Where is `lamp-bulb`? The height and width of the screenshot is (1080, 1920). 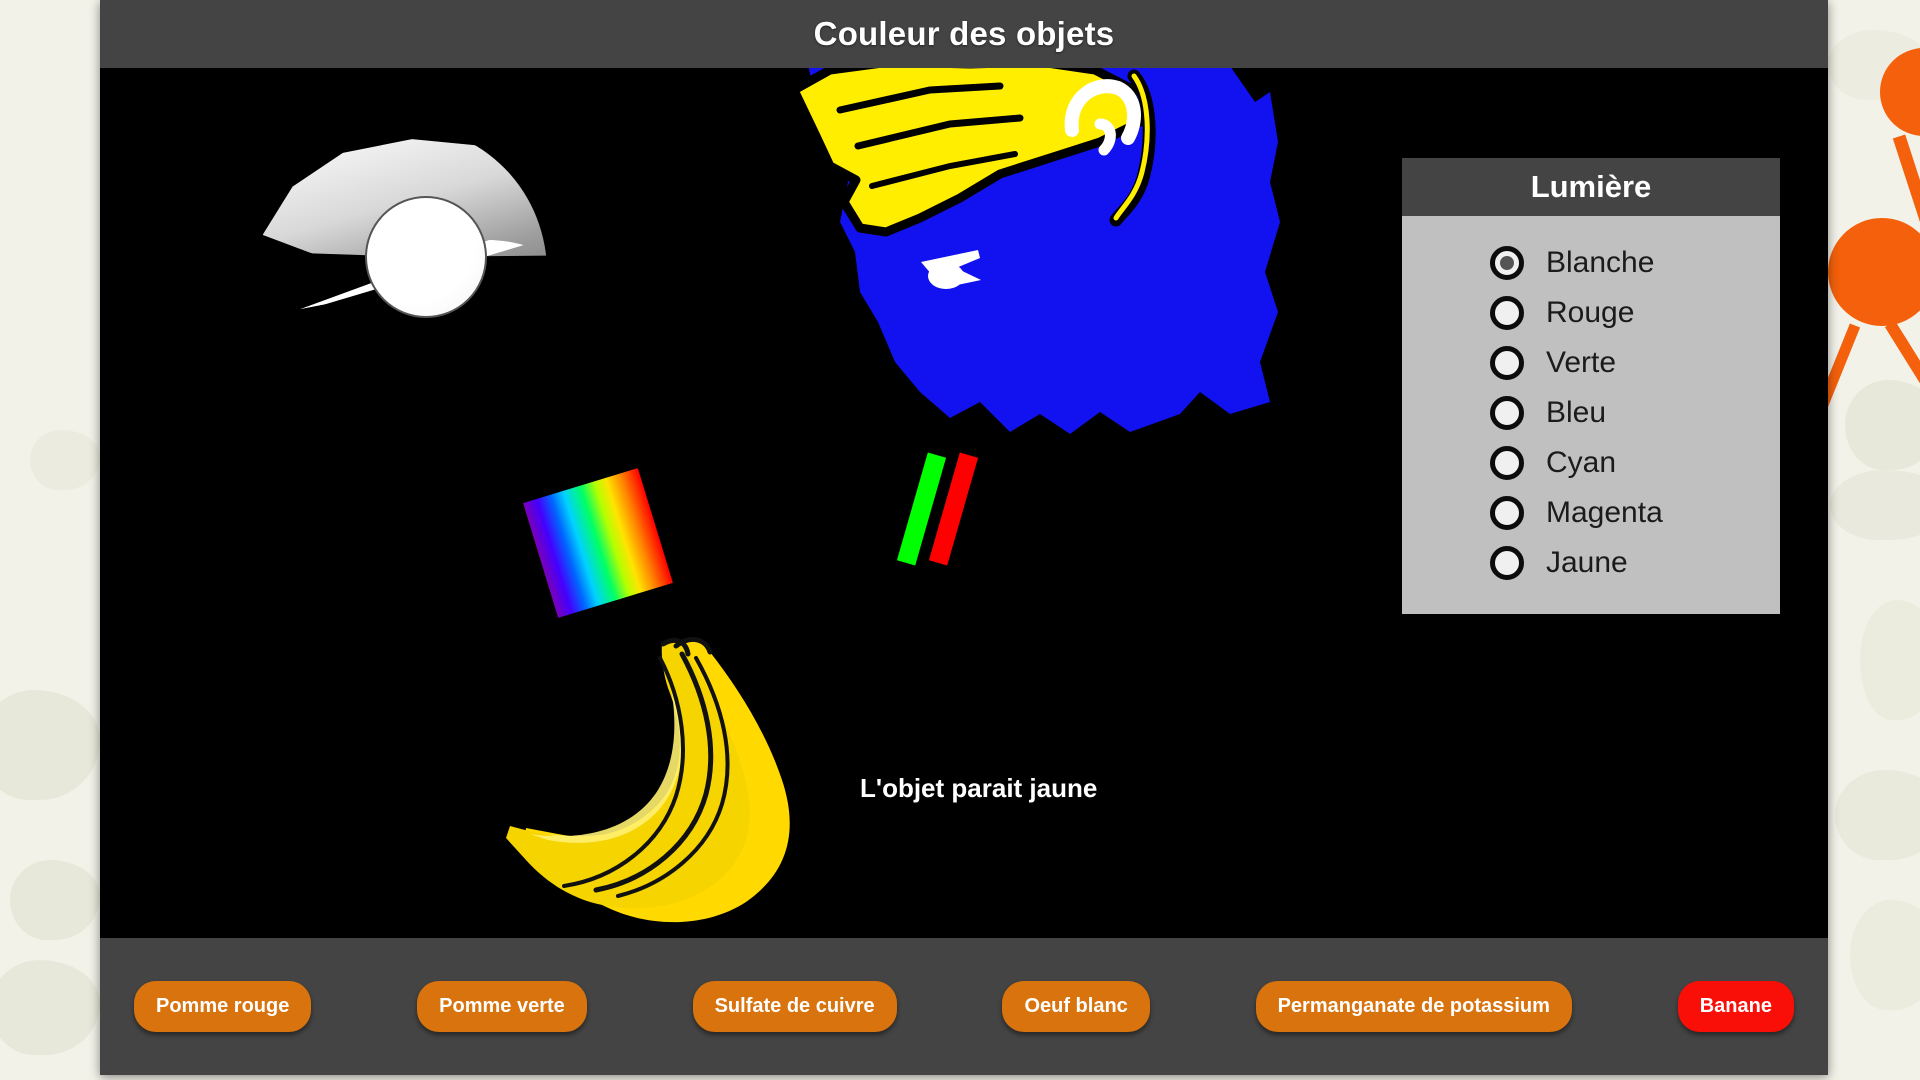
lamp-bulb is located at coordinates (426, 257).